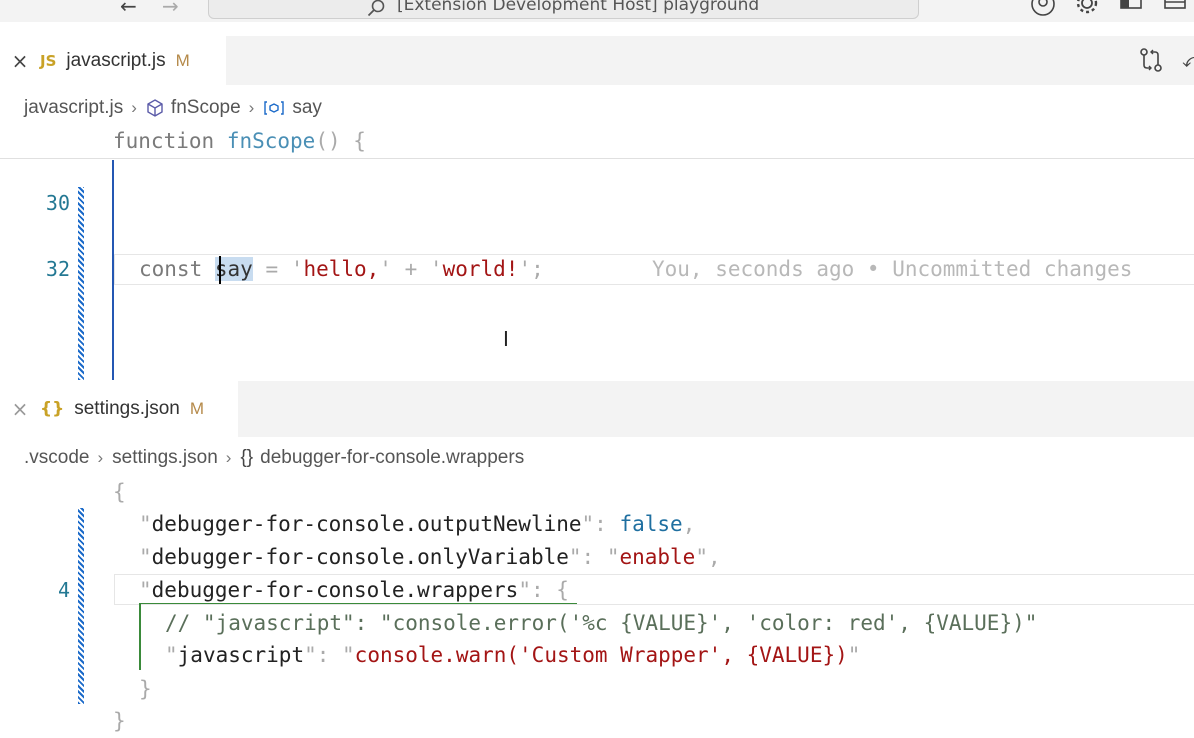  Describe the element at coordinates (52, 409) in the screenshot. I see `json-file-icon: {}` at that location.